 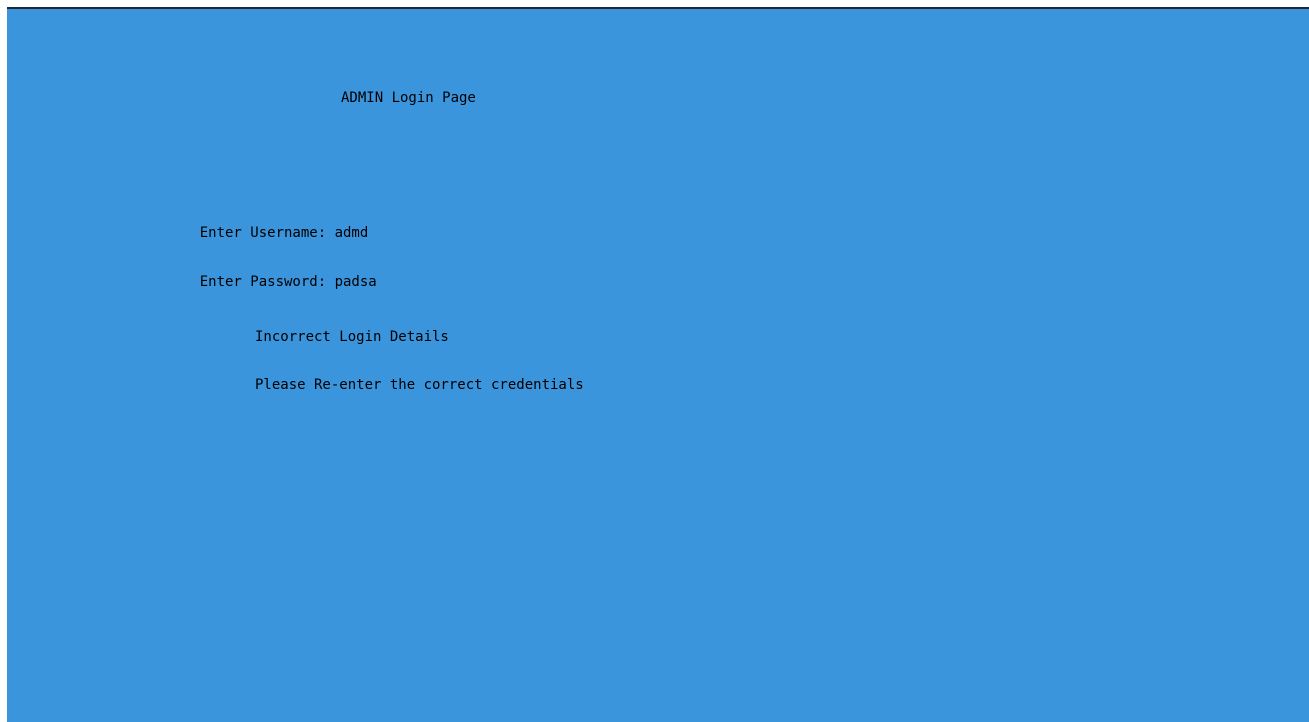 I want to click on username-value: admd, so click(x=352, y=233).